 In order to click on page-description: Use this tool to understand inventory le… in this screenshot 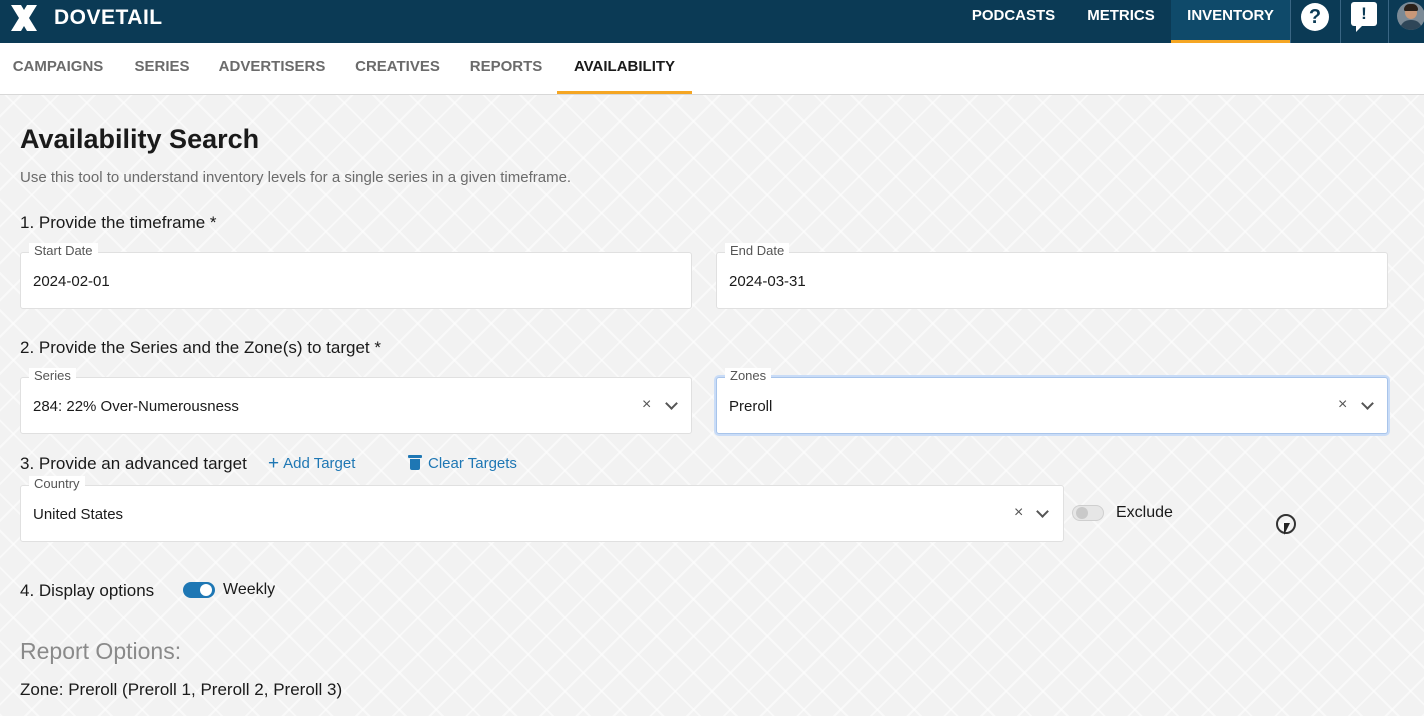, I will do `click(296, 177)`.